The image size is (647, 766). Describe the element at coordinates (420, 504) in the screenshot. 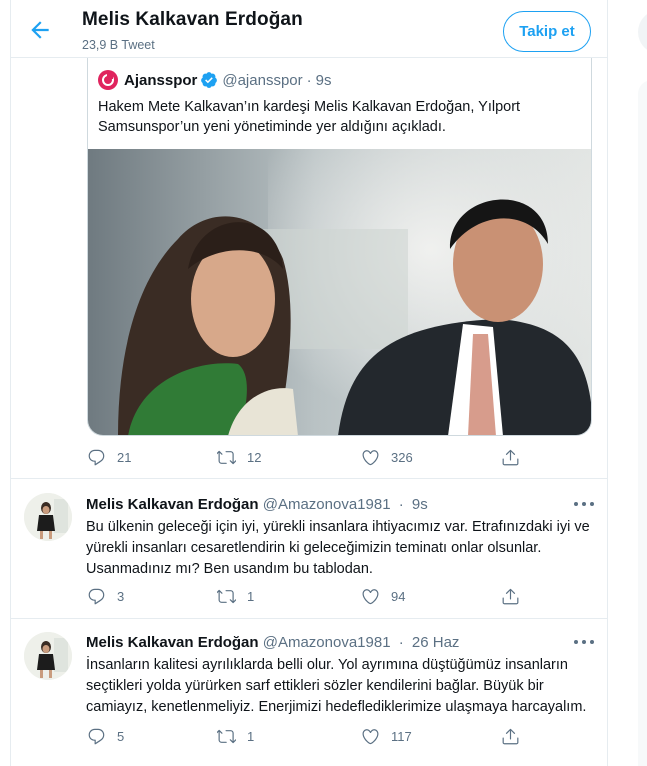

I see `timestamp: 9s` at that location.